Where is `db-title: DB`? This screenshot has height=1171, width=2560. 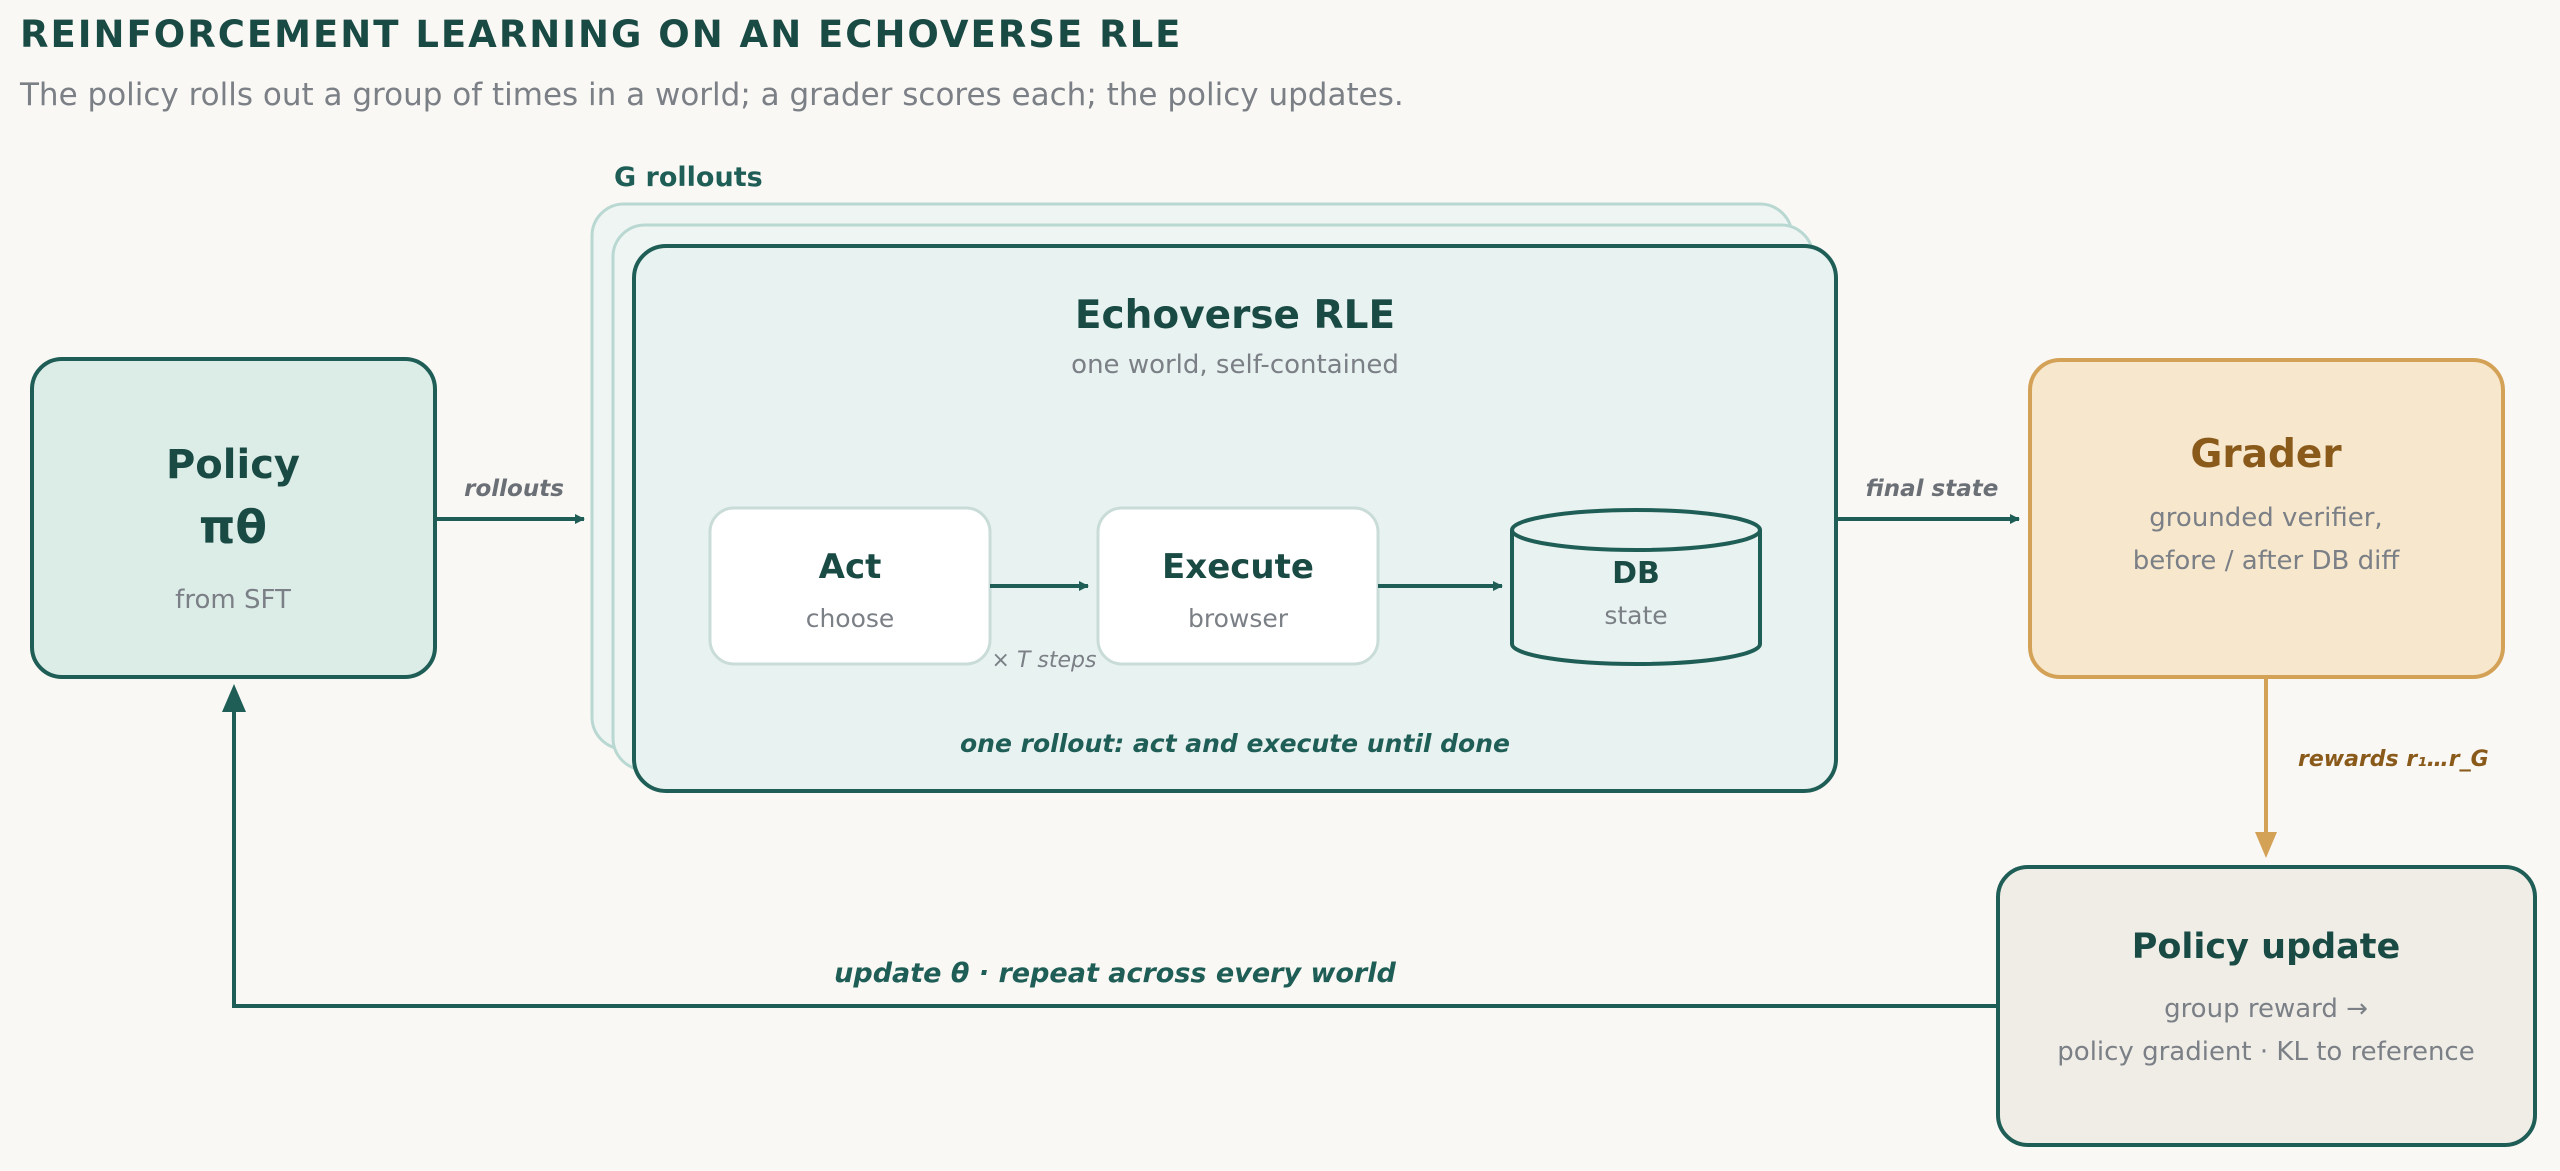 db-title: DB is located at coordinates (1636, 573).